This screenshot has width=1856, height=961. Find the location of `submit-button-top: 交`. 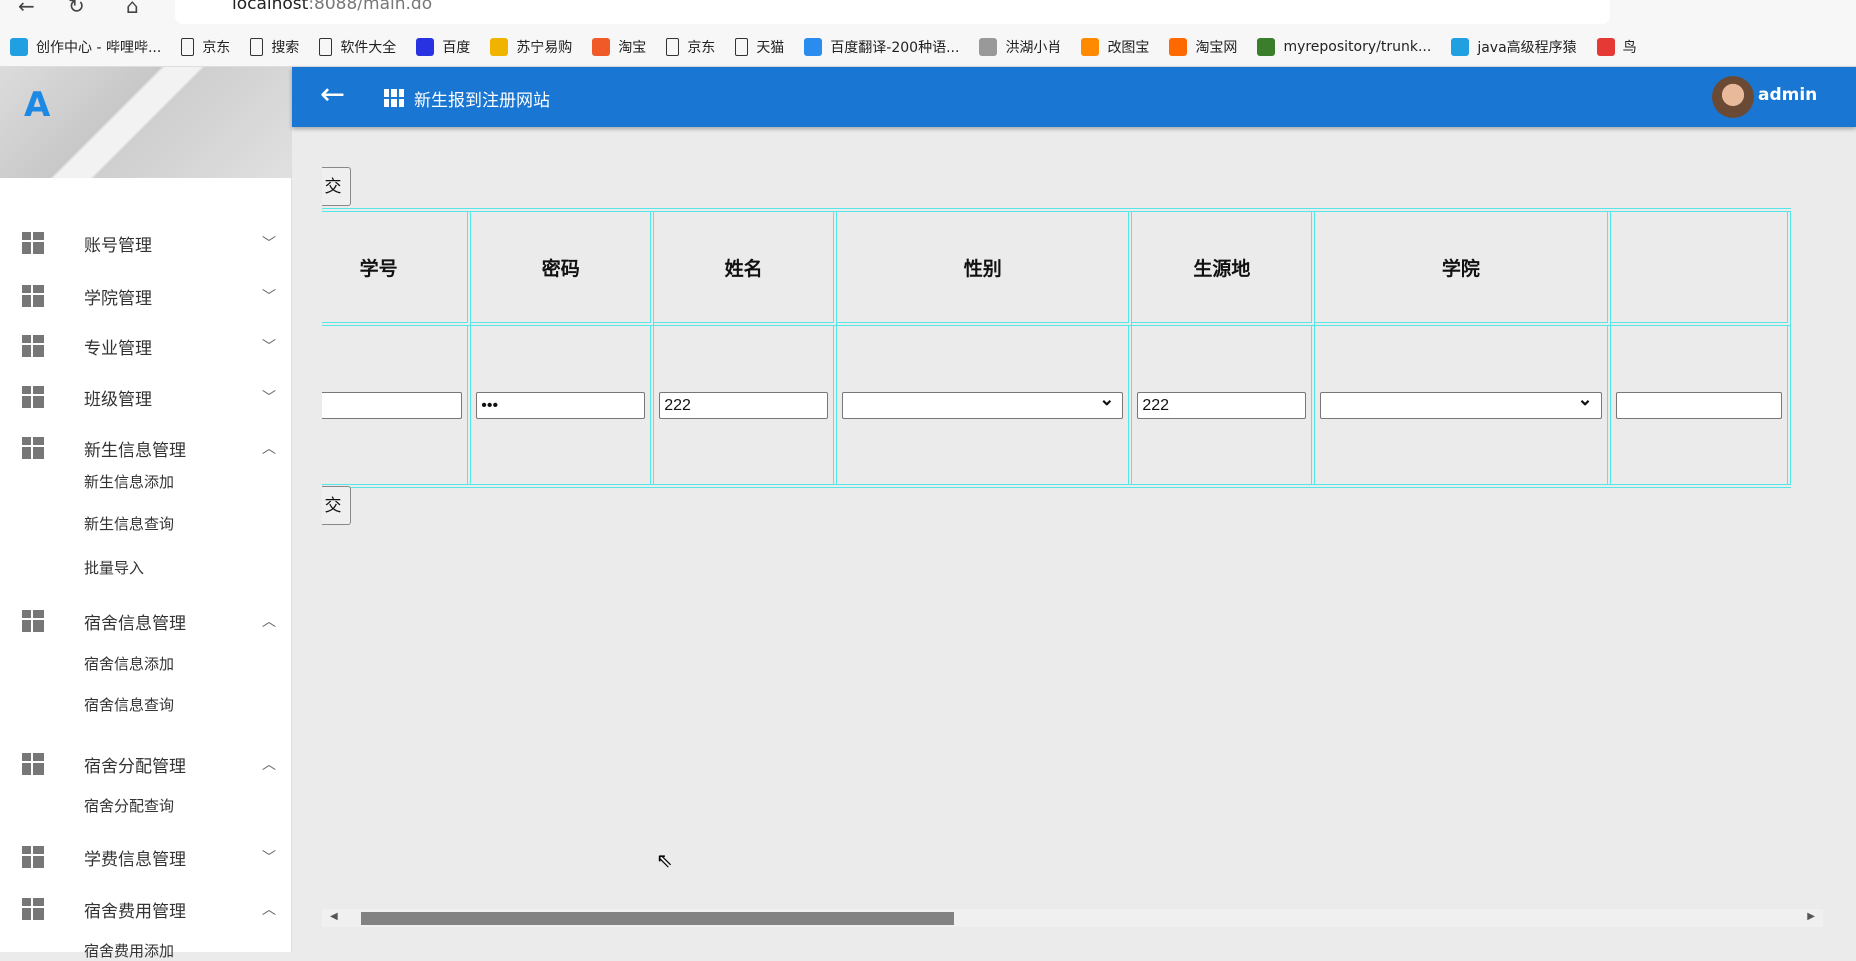

submit-button-top: 交 is located at coordinates (336, 186).